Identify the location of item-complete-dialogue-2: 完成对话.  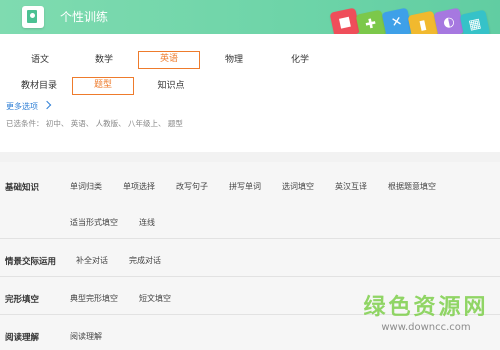
(145, 260).